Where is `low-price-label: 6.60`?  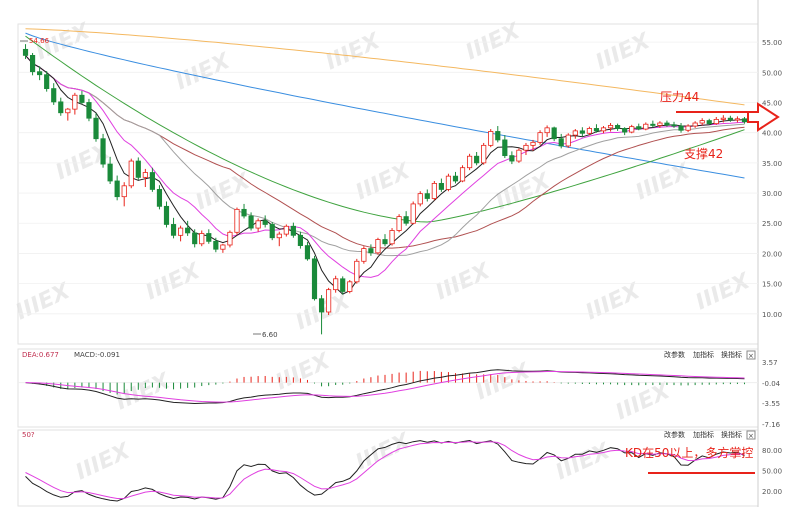
low-price-label: 6.60 is located at coordinates (270, 335).